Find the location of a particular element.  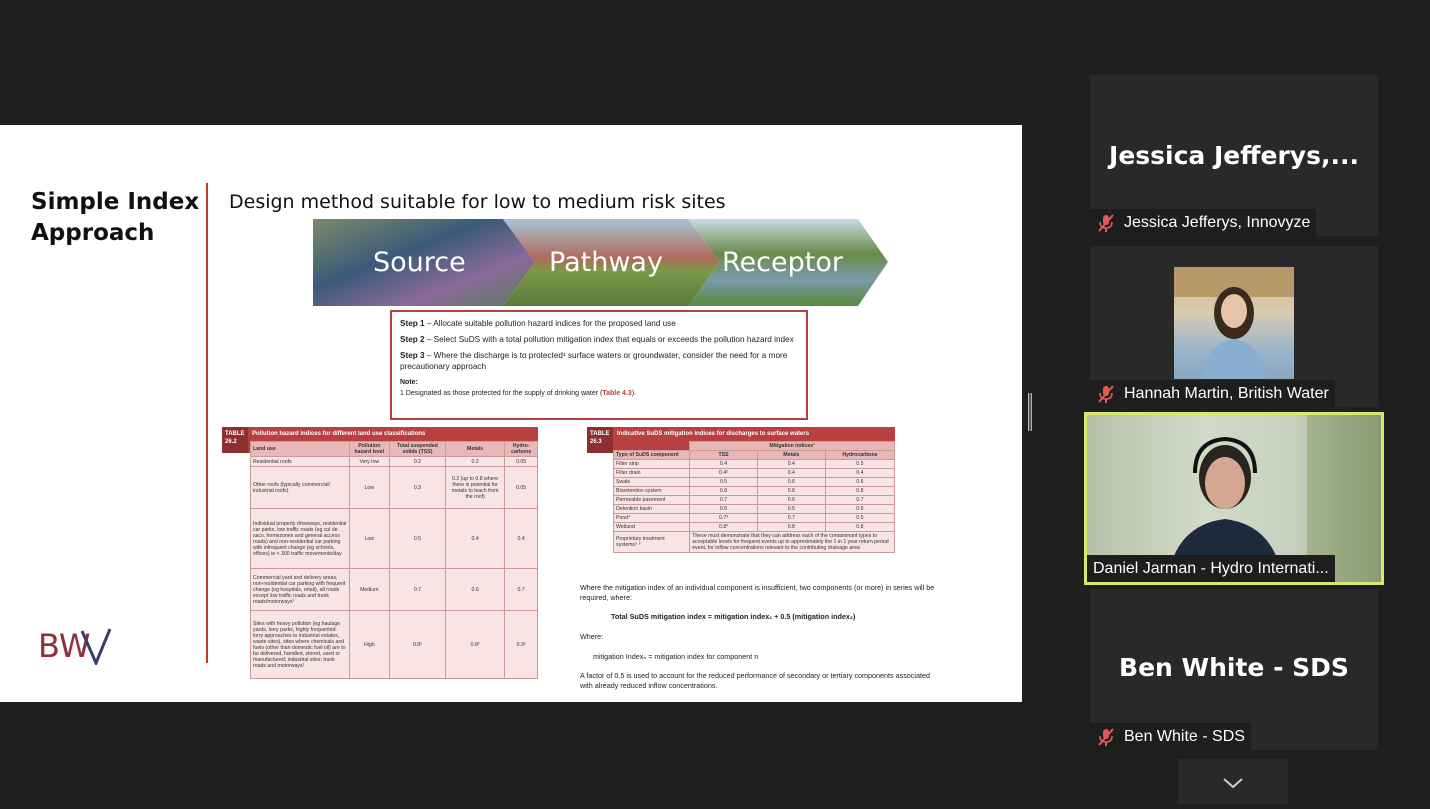

show-more-participants-button is located at coordinates (1233, 781).